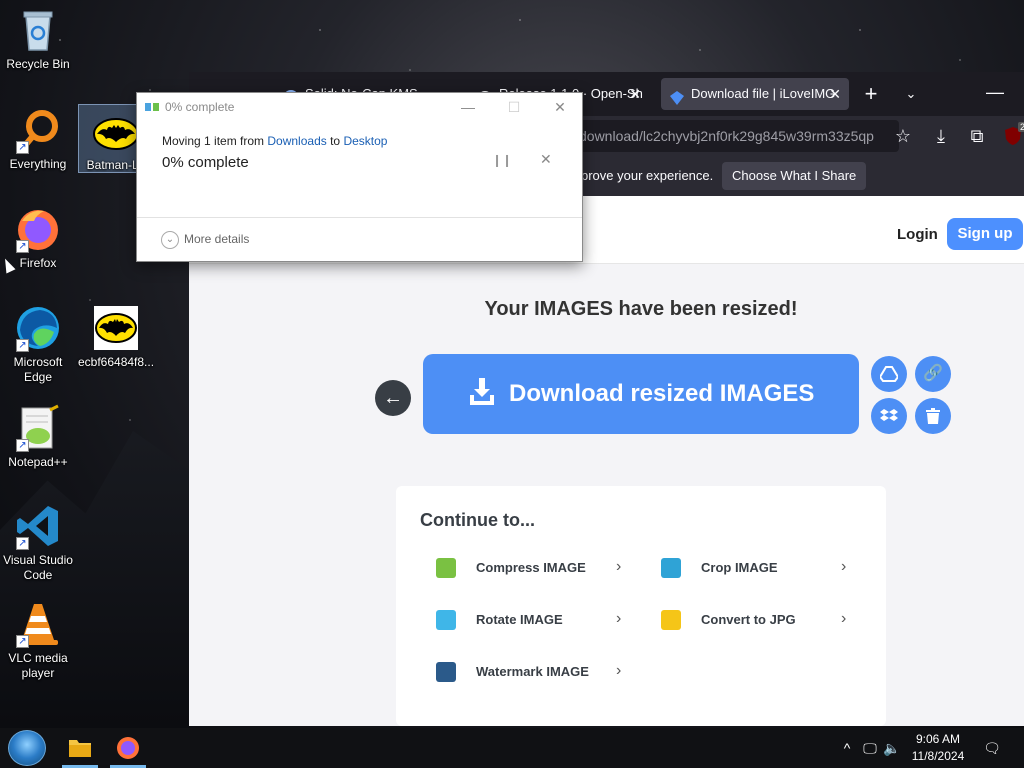 This screenshot has width=1024, height=768. What do you see at coordinates (393, 398) in the screenshot?
I see `back-arrow-button: ←` at bounding box center [393, 398].